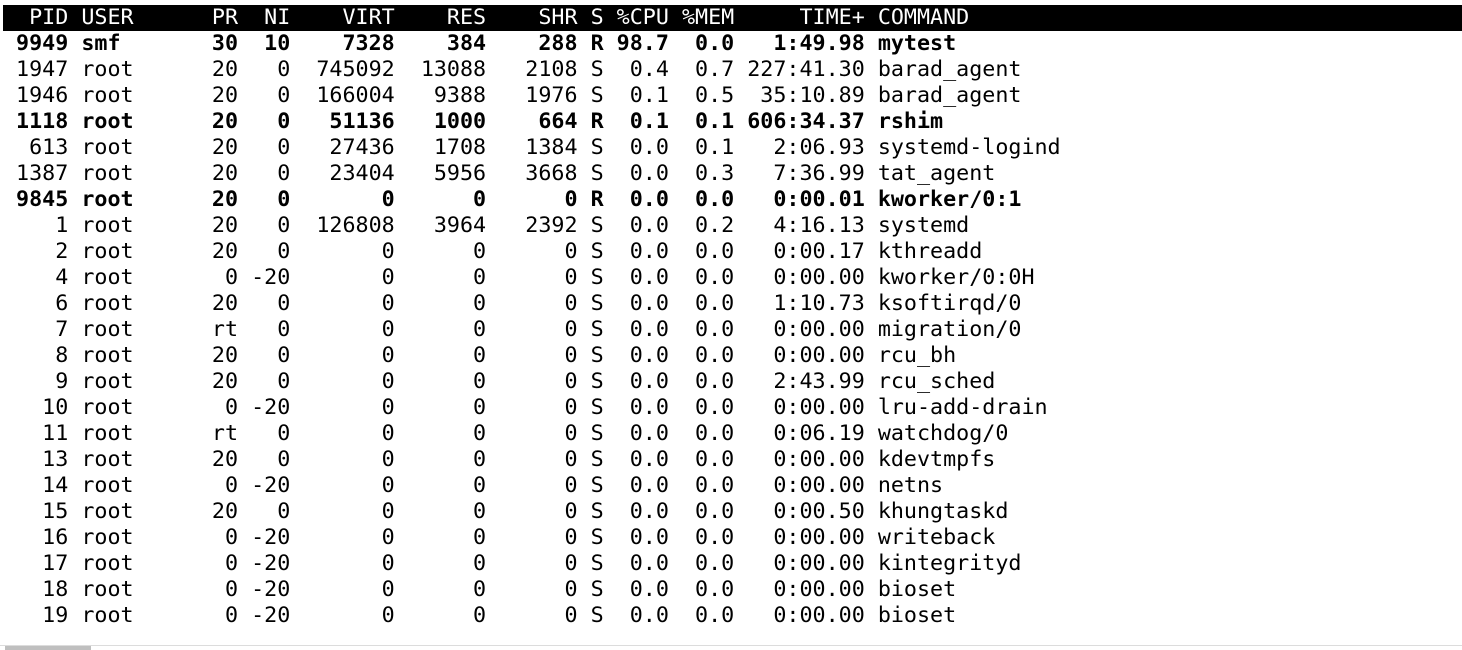 The height and width of the screenshot is (650, 1462). What do you see at coordinates (48, 648) in the screenshot?
I see `horizontal-scrollbar-thumb` at bounding box center [48, 648].